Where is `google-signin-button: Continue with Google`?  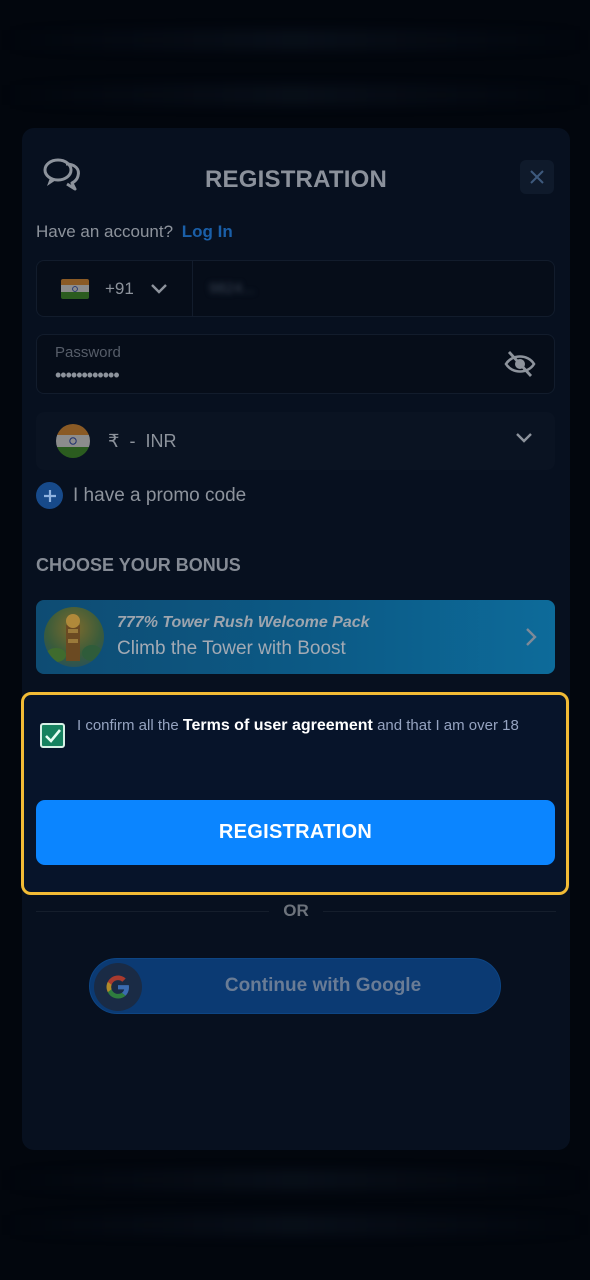 google-signin-button: Continue with Google is located at coordinates (295, 986).